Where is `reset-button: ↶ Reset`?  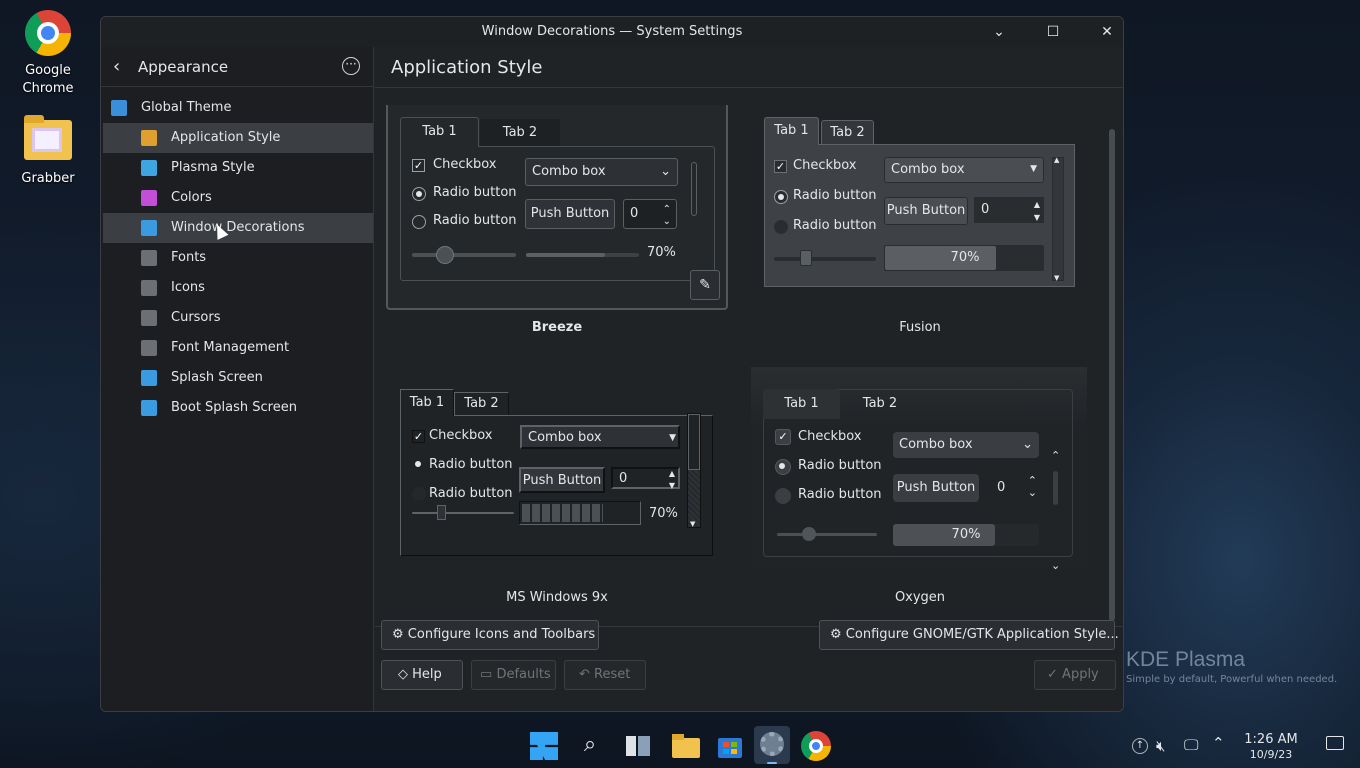 reset-button: ↶ Reset is located at coordinates (605, 675).